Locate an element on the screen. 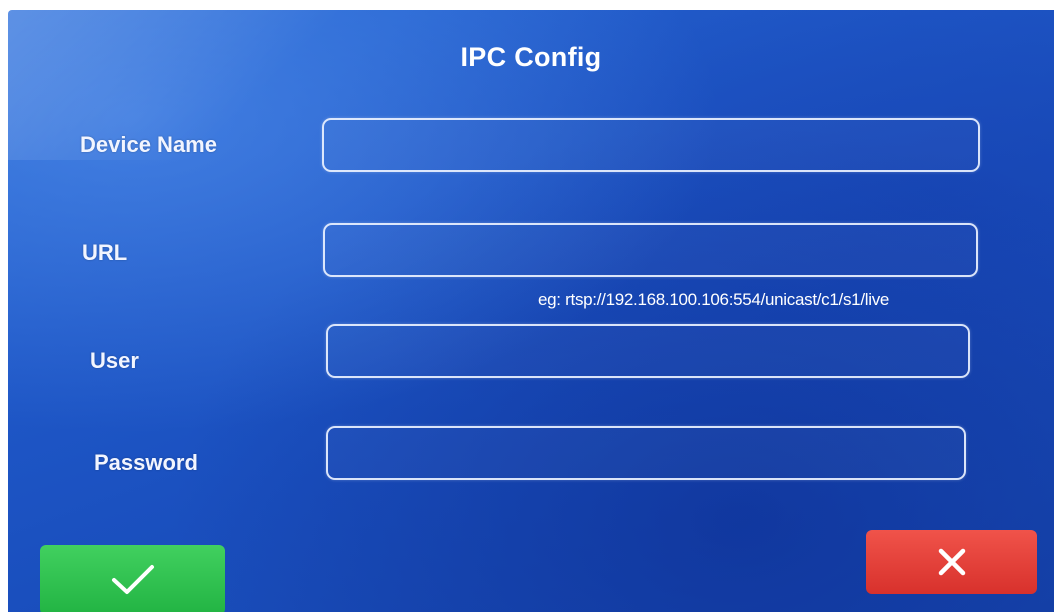  user-input is located at coordinates (648, 351).